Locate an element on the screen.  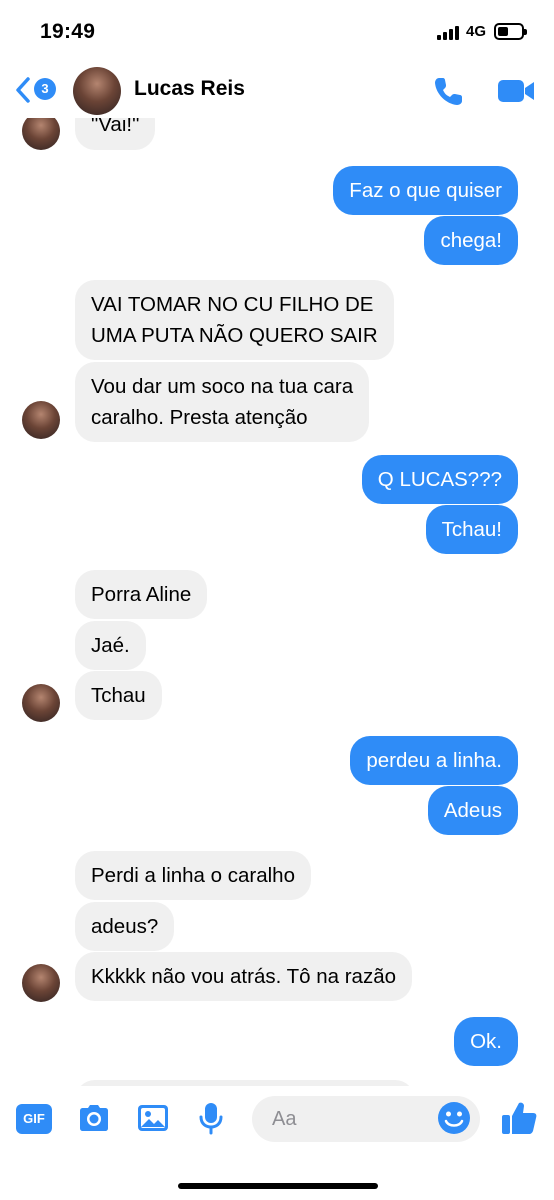
contact-avatar is located at coordinates (97, 91).